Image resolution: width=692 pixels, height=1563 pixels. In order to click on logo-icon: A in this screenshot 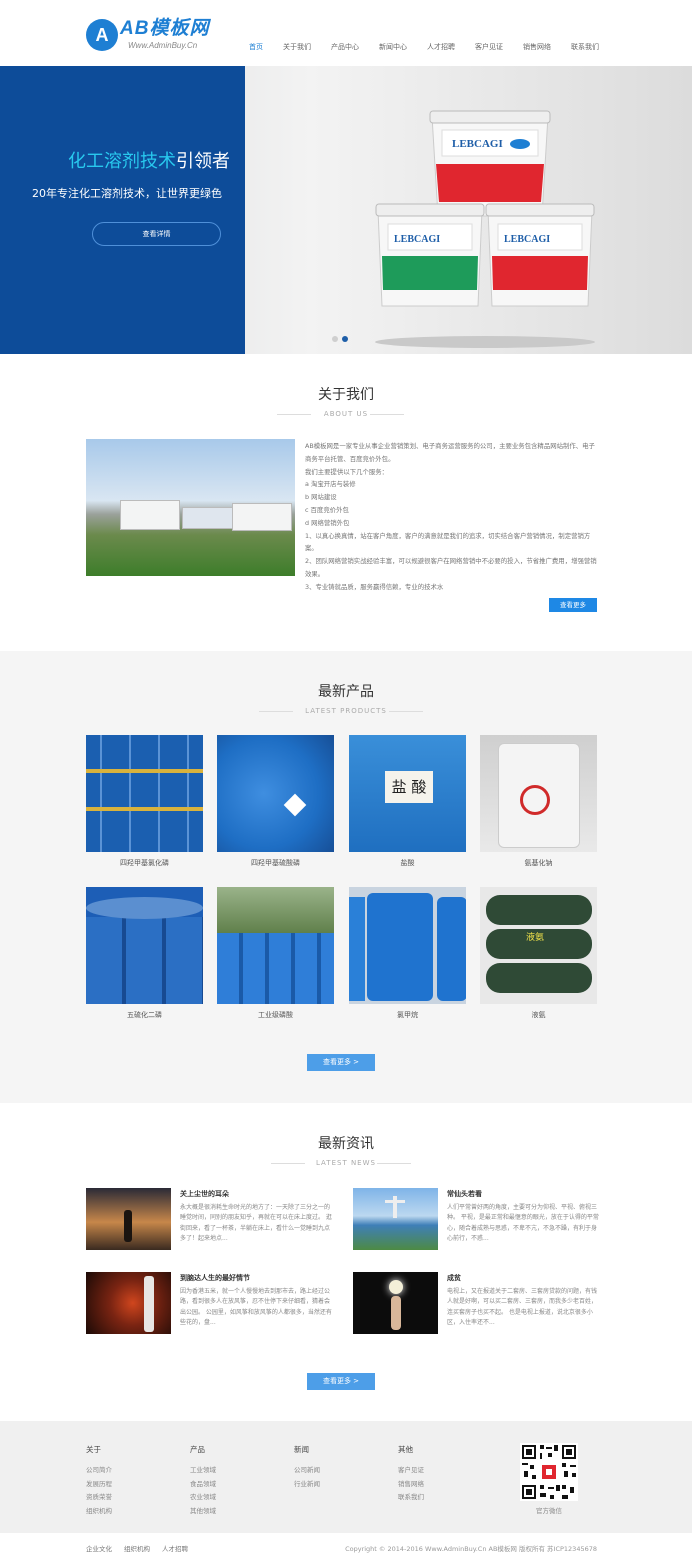, I will do `click(102, 35)`.